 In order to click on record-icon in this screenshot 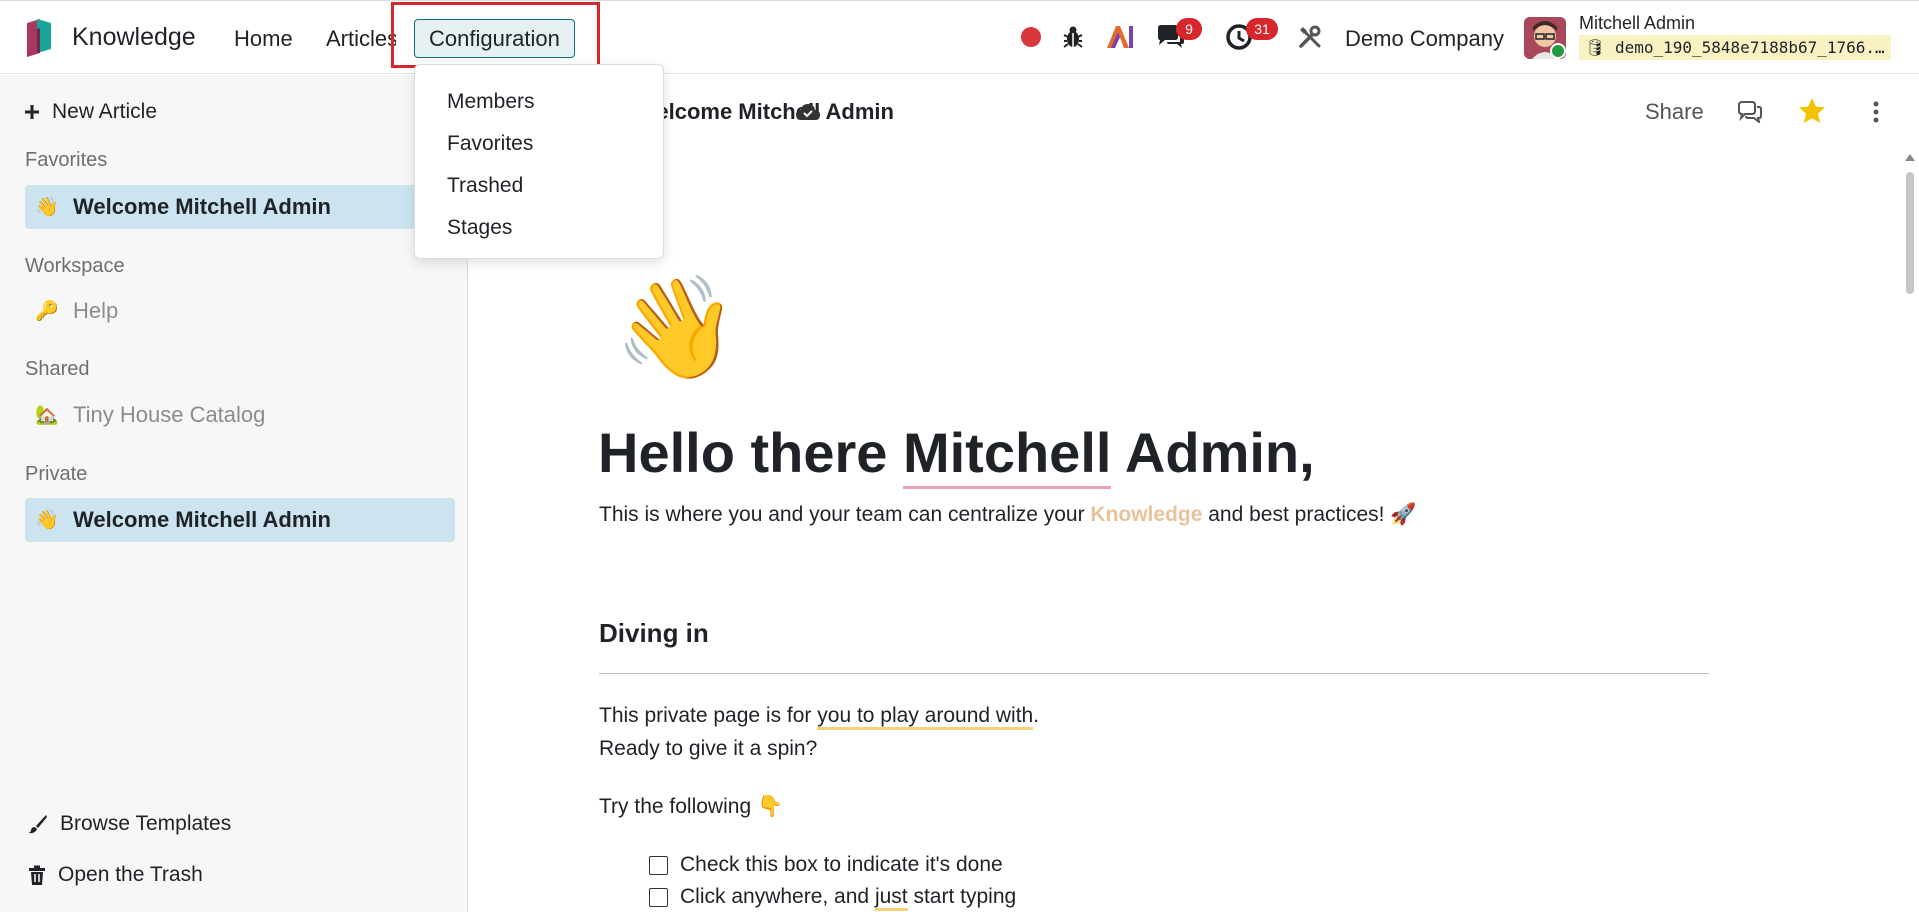, I will do `click(1031, 37)`.